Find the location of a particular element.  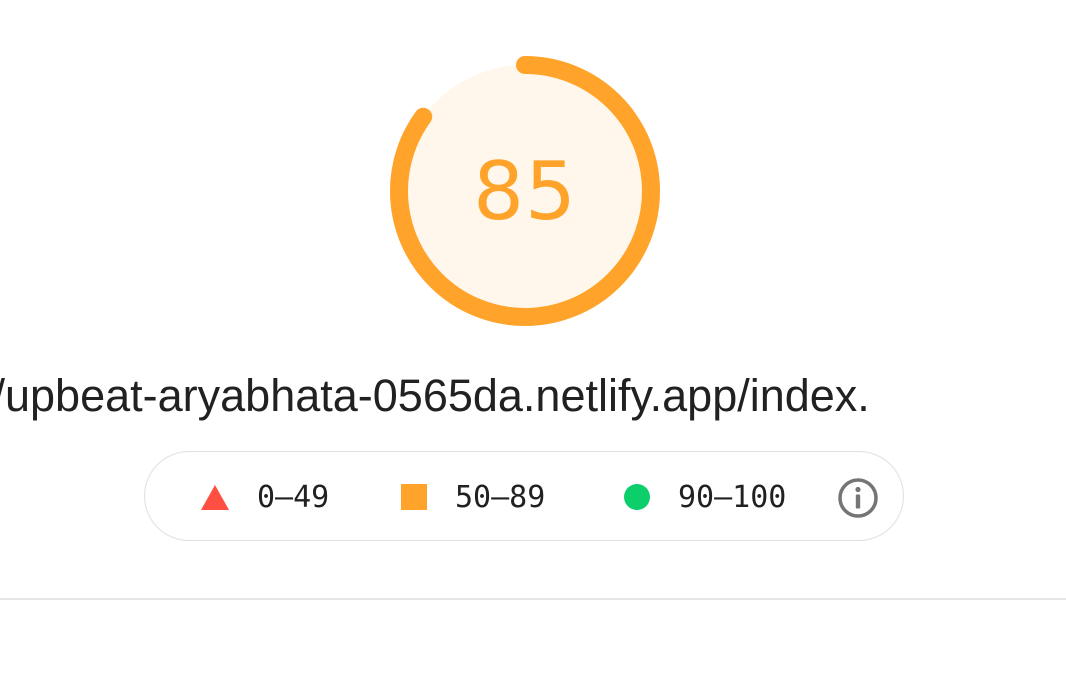

performance-gauge: 85 is located at coordinates (525, 191).